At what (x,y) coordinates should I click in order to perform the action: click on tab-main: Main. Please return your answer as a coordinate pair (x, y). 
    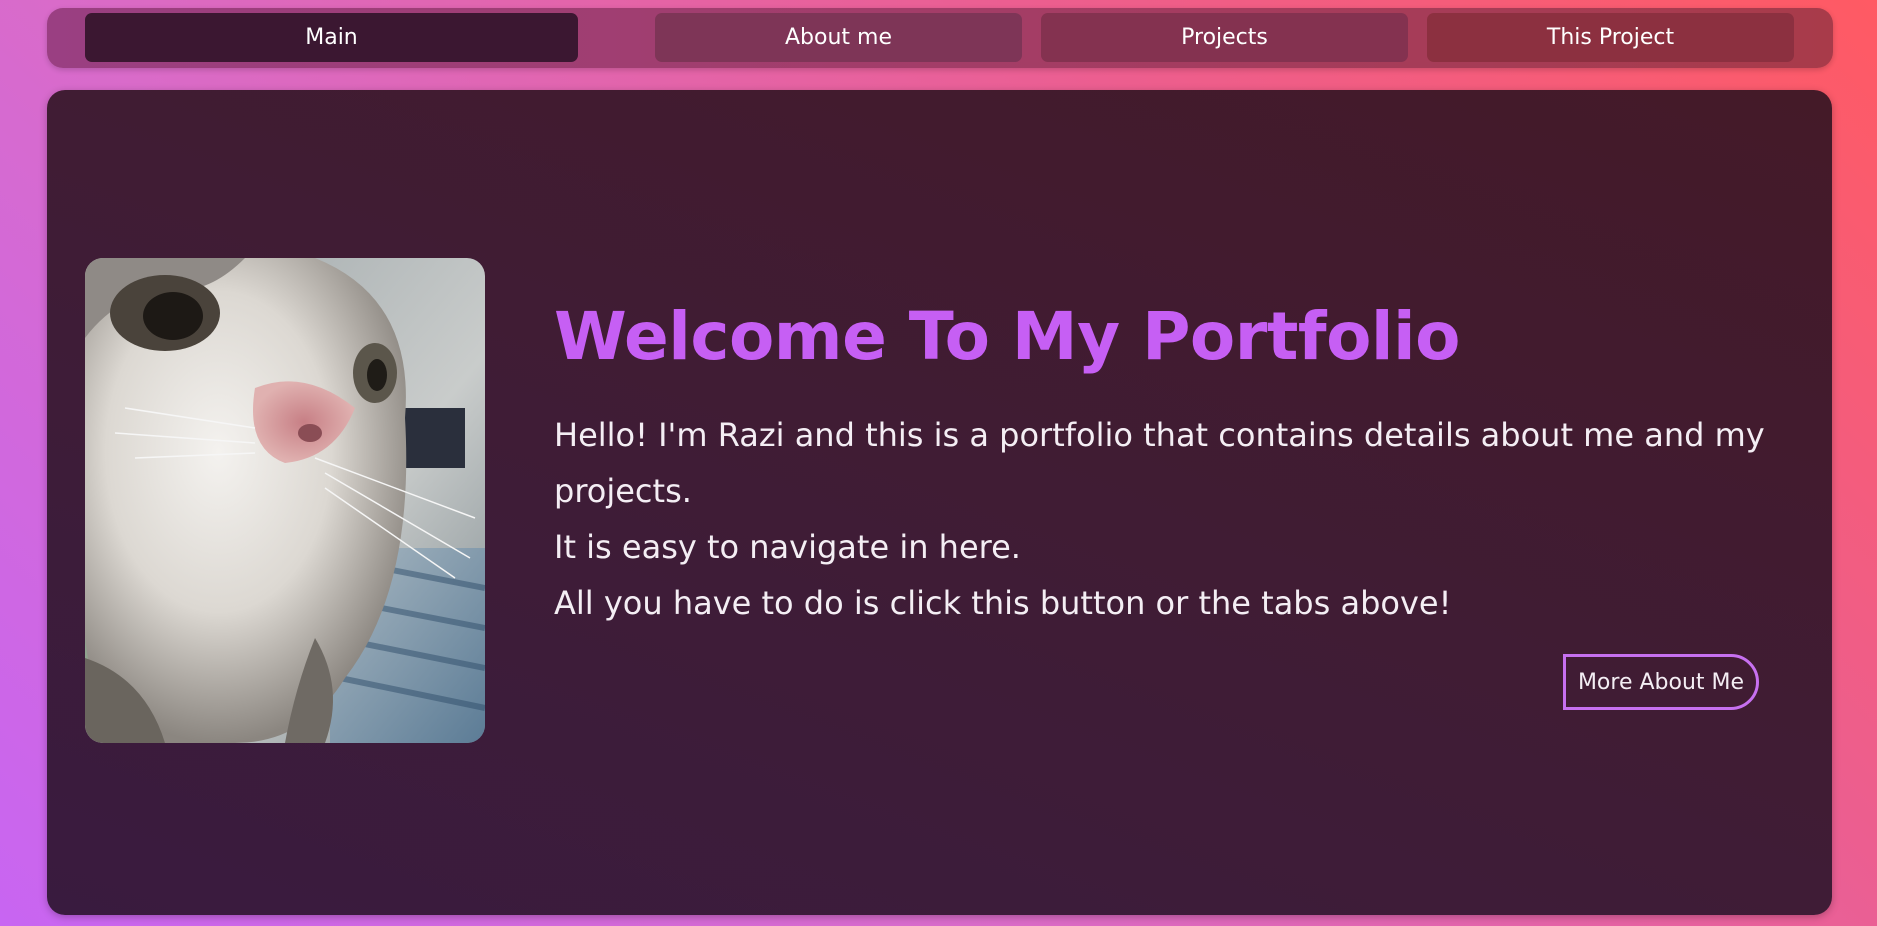
    Looking at the image, I should click on (331, 37).